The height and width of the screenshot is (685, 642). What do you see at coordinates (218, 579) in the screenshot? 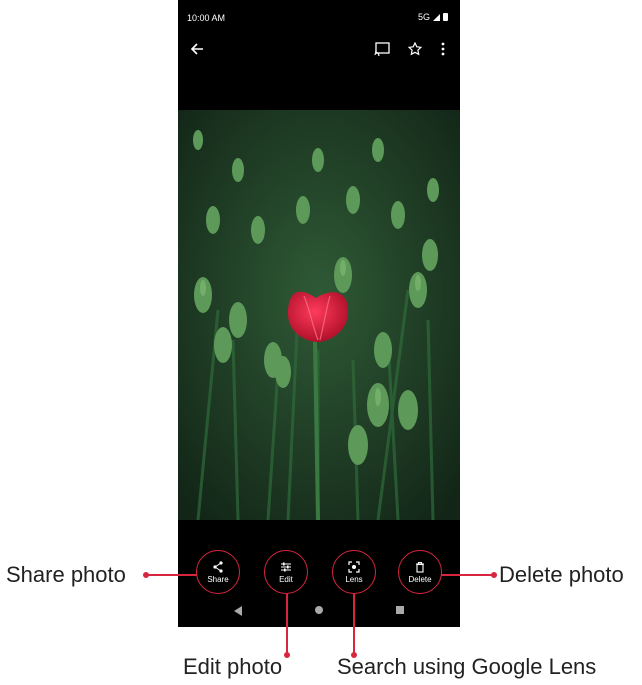
I see `share-label: Share` at bounding box center [218, 579].